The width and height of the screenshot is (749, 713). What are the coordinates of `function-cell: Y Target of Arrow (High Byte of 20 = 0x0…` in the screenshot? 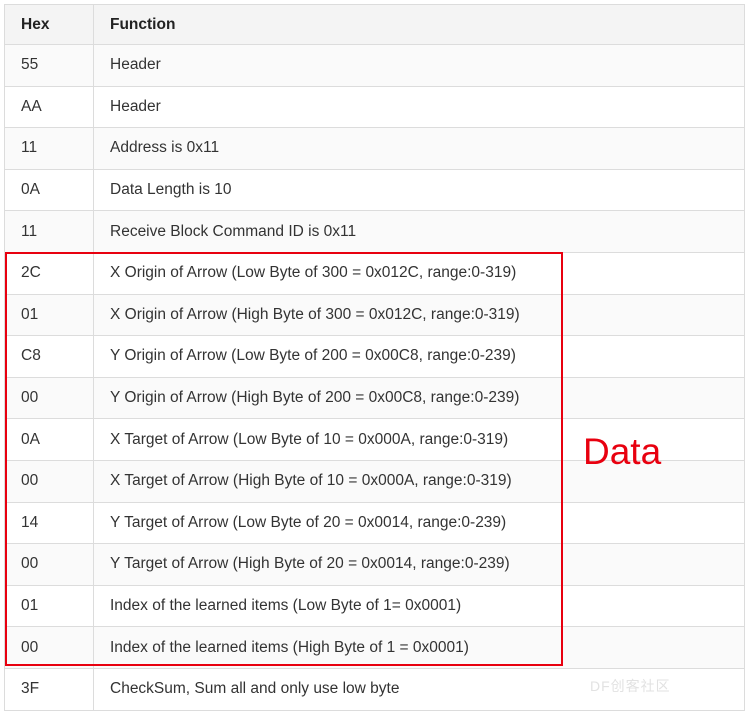 It's located at (419, 564).